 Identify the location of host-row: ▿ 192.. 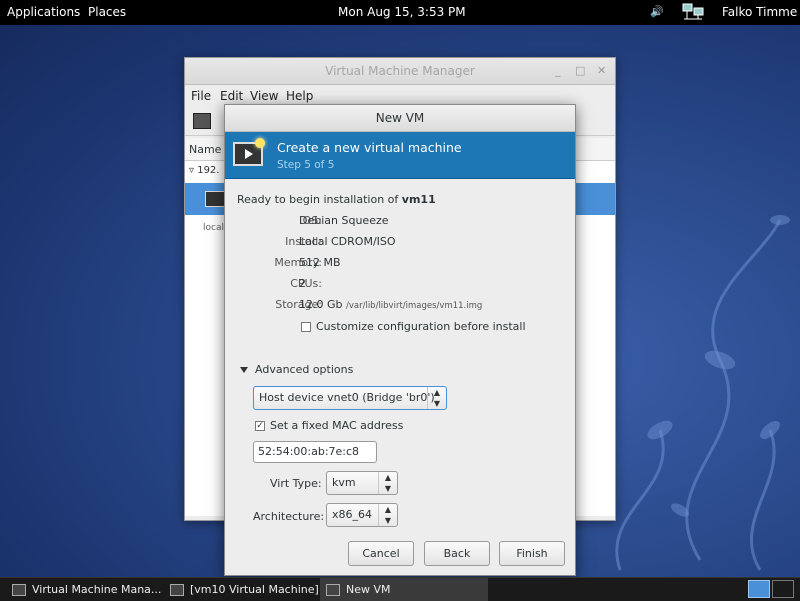
(204, 170).